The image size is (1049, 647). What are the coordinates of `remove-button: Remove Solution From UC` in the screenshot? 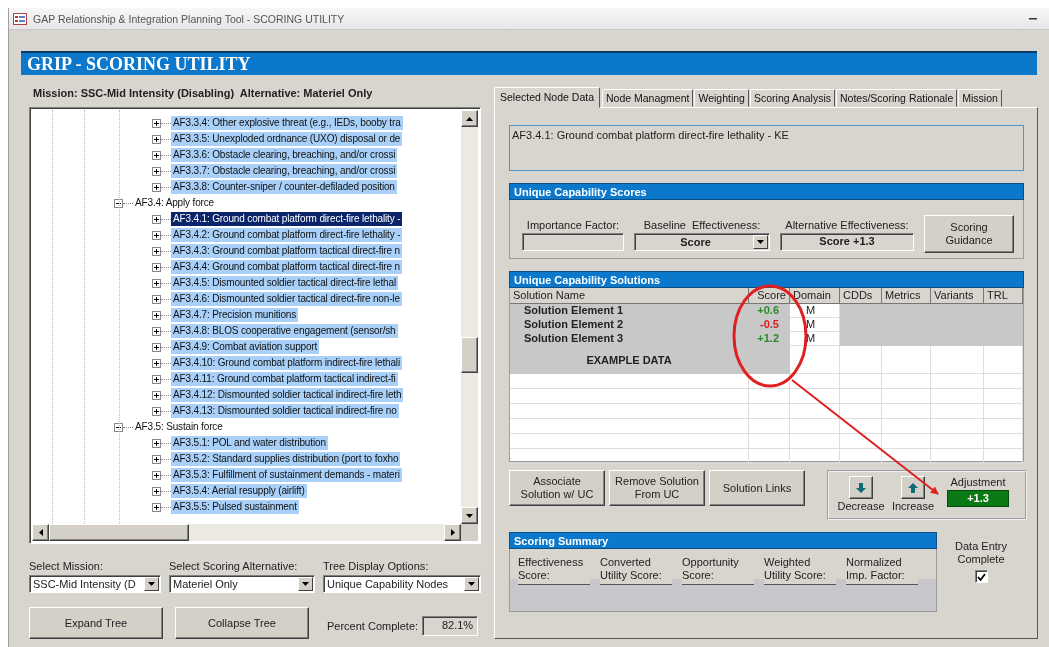 It's located at (657, 488).